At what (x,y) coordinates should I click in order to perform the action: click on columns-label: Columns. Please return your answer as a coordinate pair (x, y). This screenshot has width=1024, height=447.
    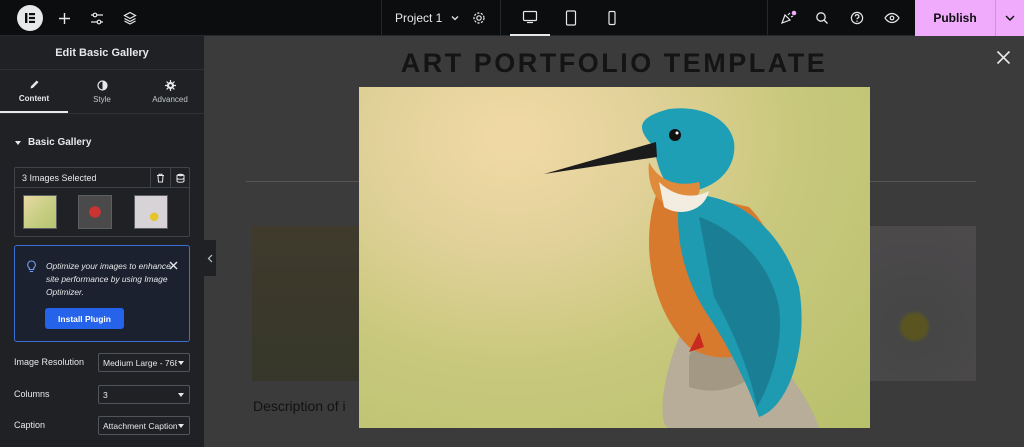
    Looking at the image, I should click on (32, 394).